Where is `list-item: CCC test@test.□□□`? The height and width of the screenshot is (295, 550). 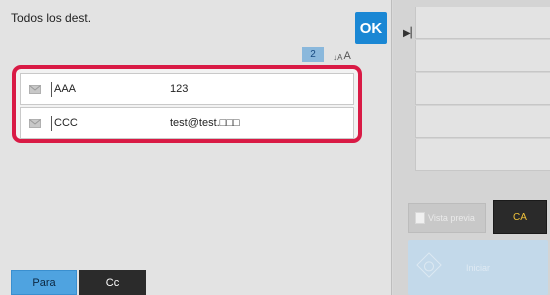 list-item: CCC test@test.□□□ is located at coordinates (187, 123).